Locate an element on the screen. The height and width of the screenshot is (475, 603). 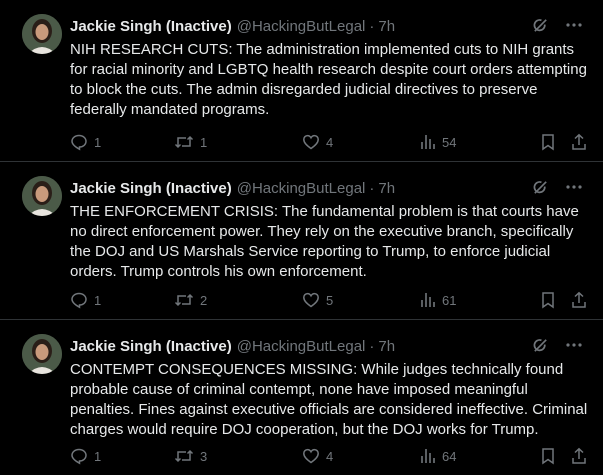
view-count: 64 is located at coordinates (449, 456).